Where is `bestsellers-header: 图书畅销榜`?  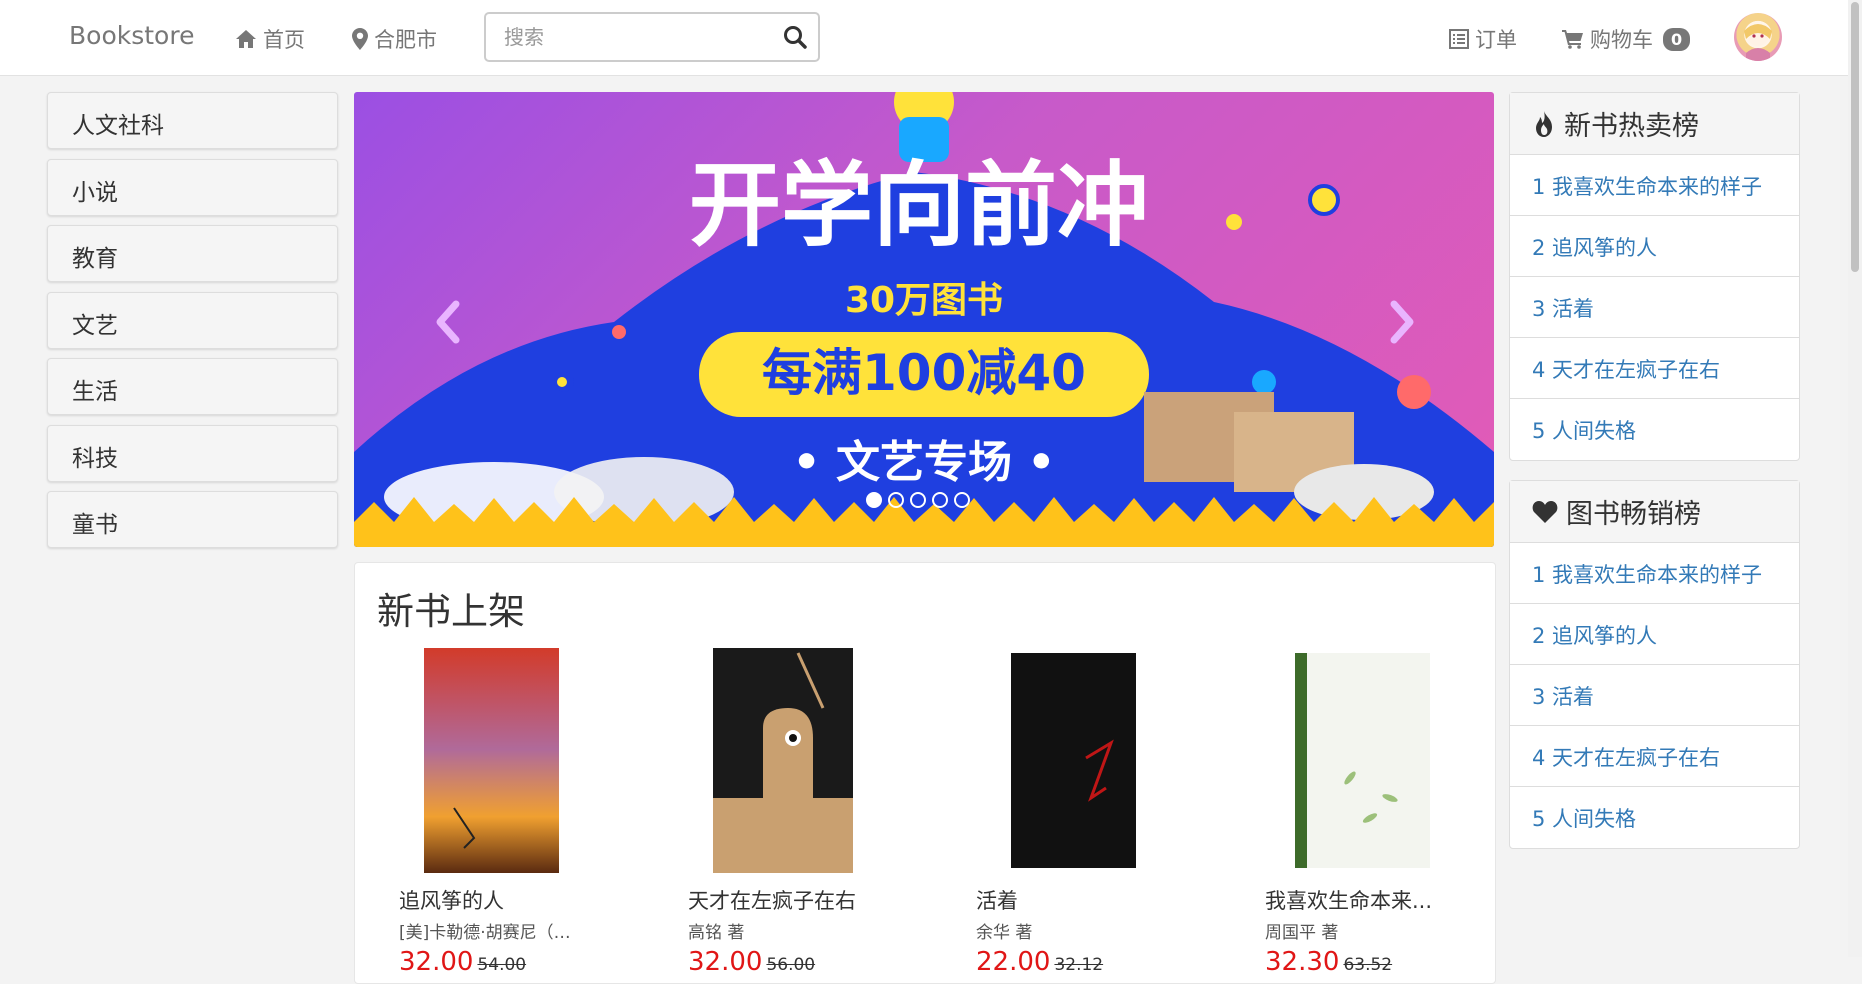 bestsellers-header: 图书畅销榜 is located at coordinates (1654, 512).